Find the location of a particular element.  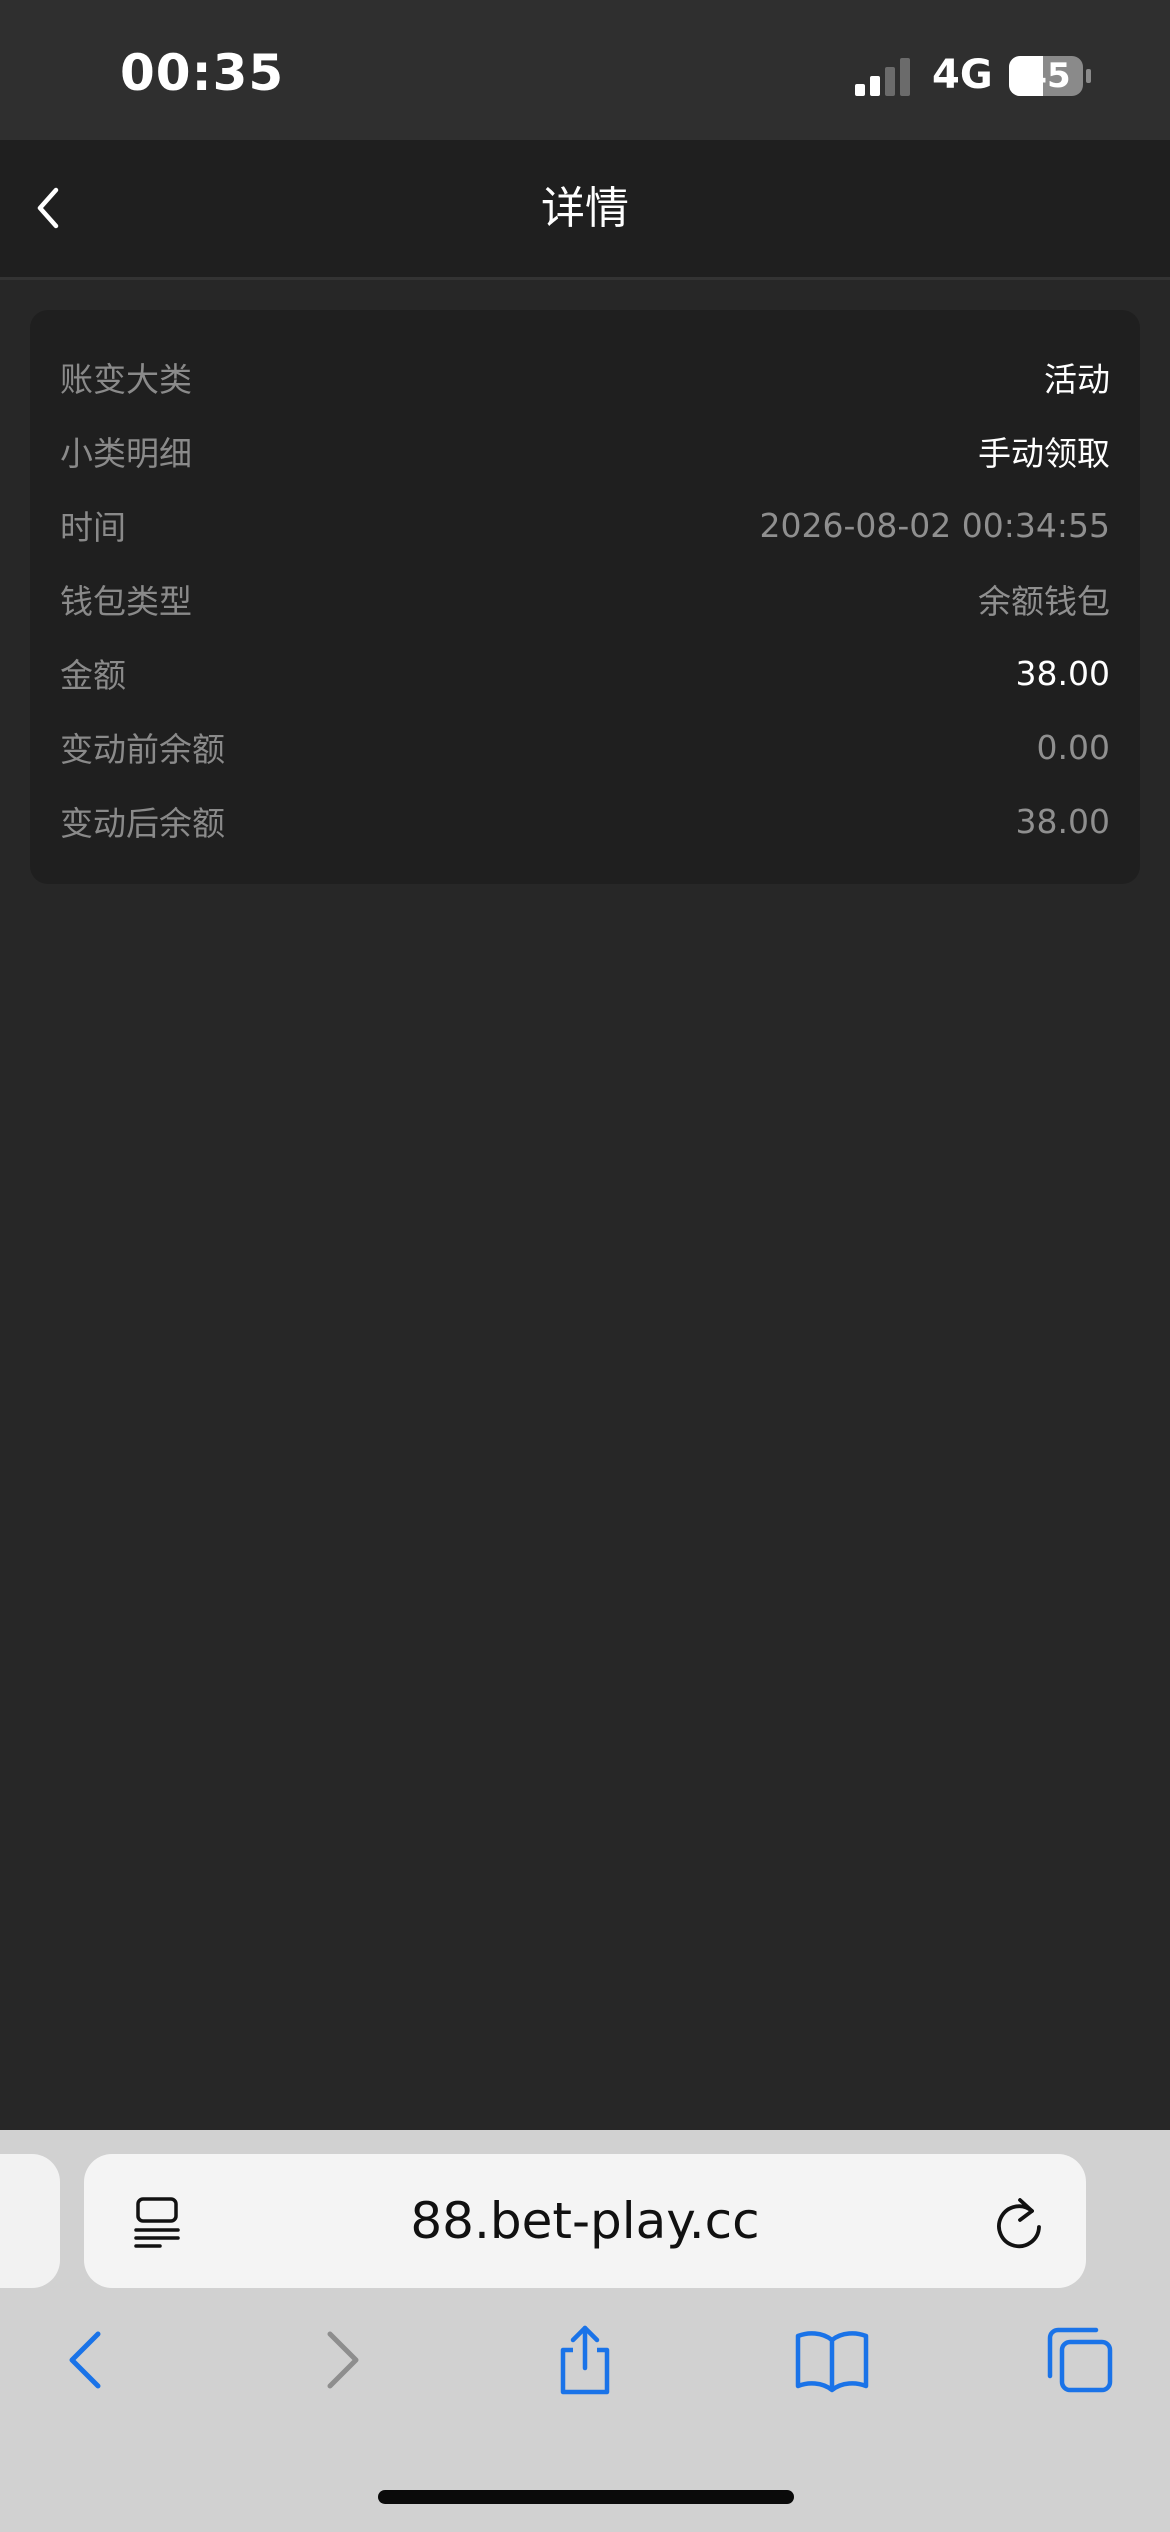

battery-level: 45 is located at coordinates (1047, 76).